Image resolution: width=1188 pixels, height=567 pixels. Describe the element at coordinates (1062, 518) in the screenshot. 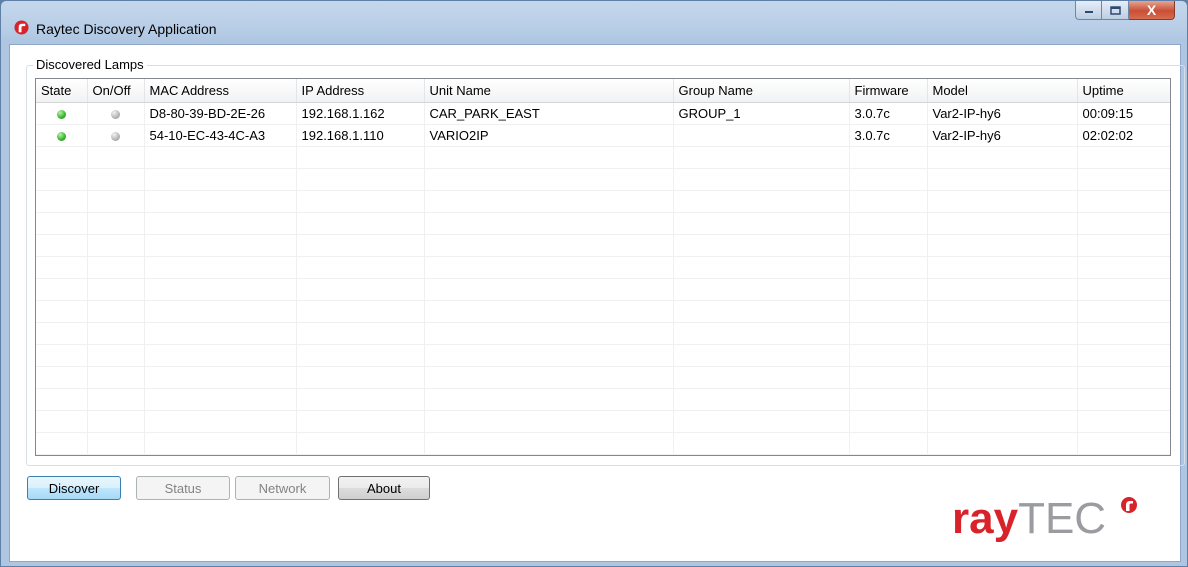

I see `logo-text-secondary: TEC` at that location.